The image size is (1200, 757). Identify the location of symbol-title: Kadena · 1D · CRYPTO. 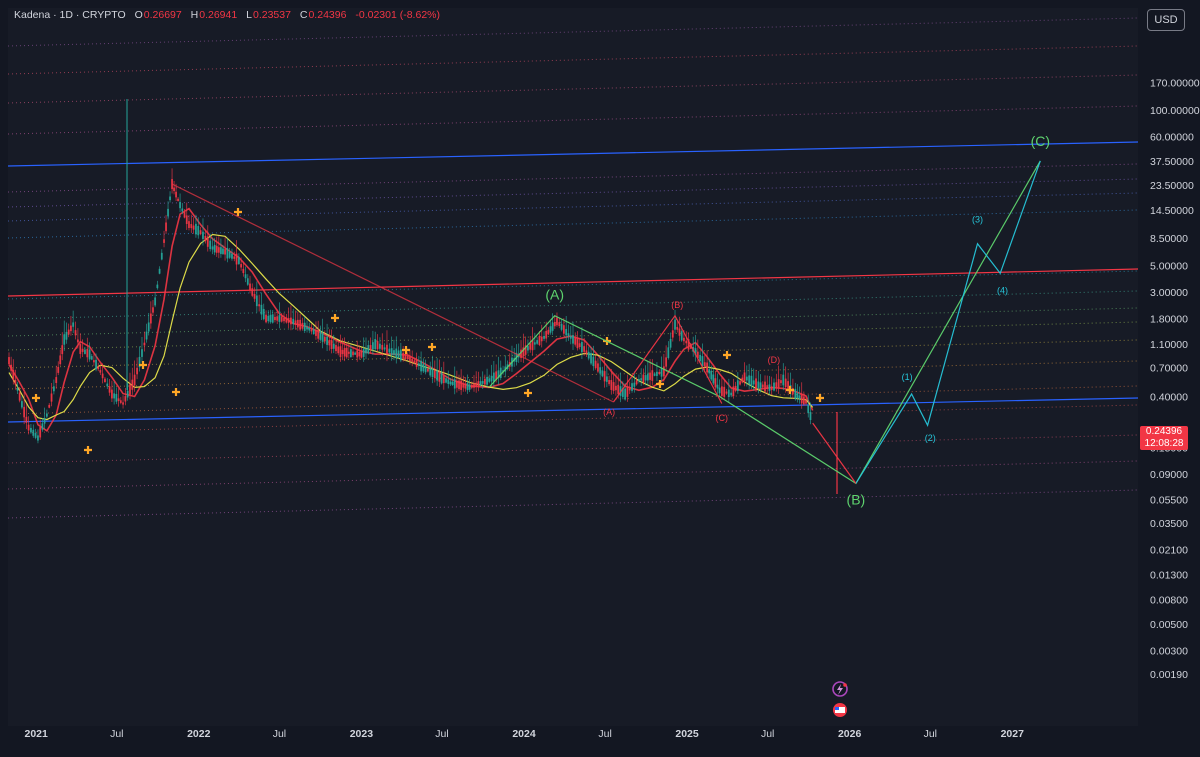
(70, 15).